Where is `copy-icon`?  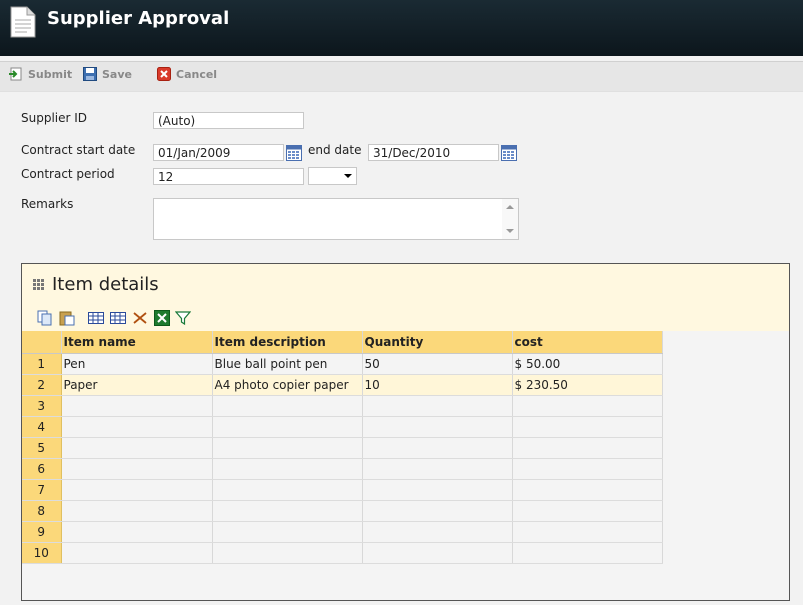
copy-icon is located at coordinates (45, 318).